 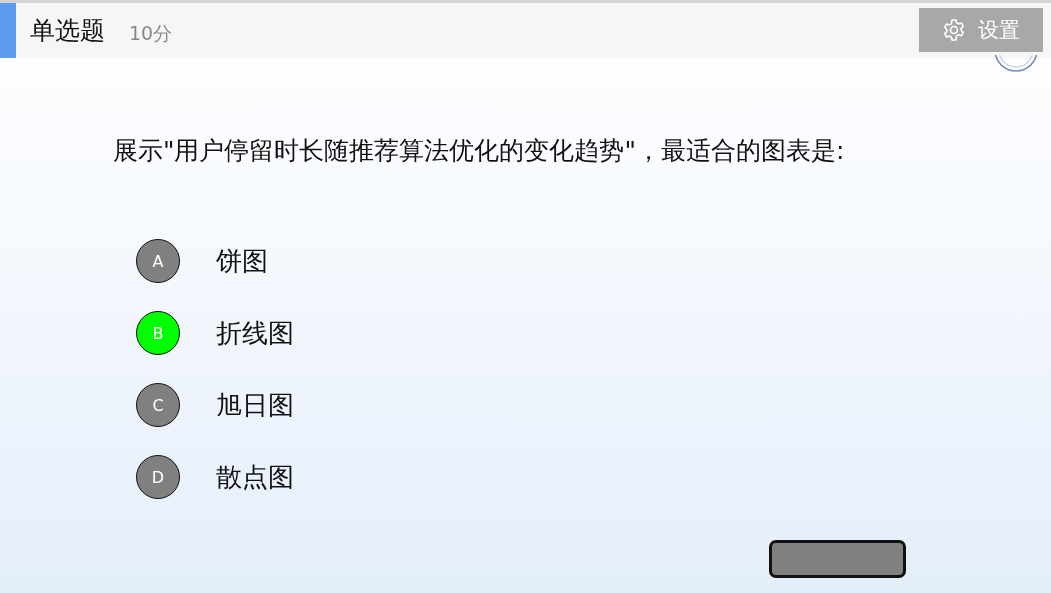 What do you see at coordinates (67, 31) in the screenshot?
I see `question-type-title: 单选题` at bounding box center [67, 31].